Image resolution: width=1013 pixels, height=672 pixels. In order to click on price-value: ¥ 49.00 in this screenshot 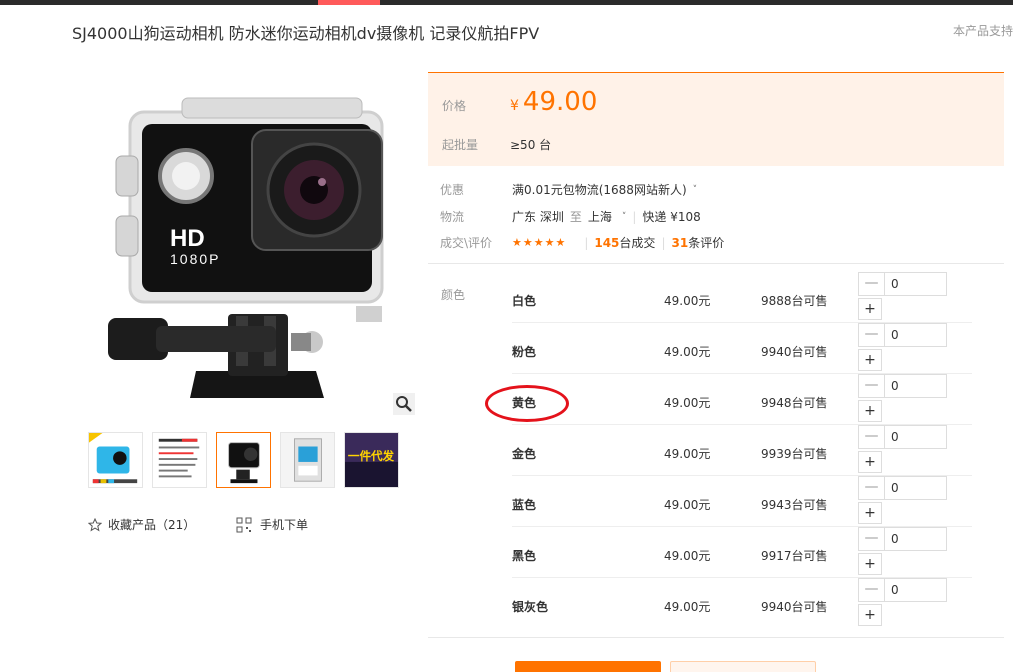, I will do `click(553, 102)`.